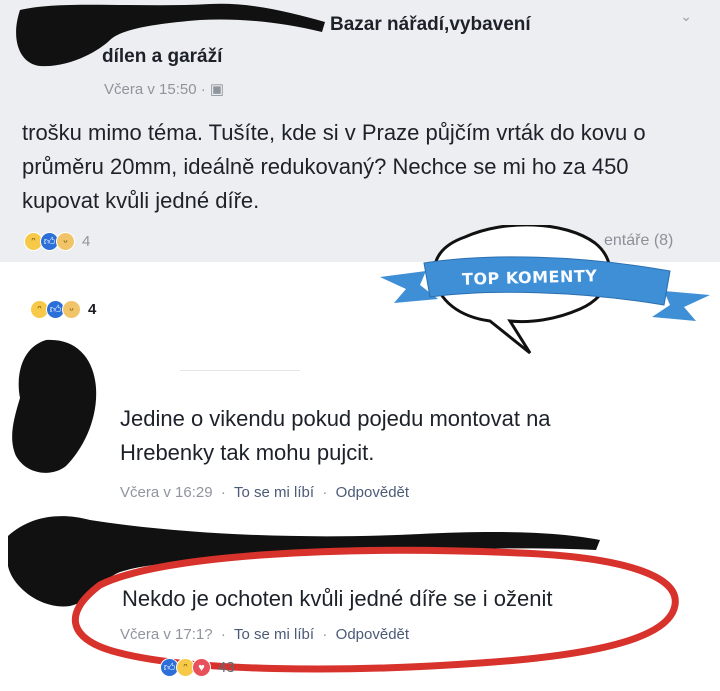  Describe the element at coordinates (240, 370) in the screenshot. I see `divider` at that location.